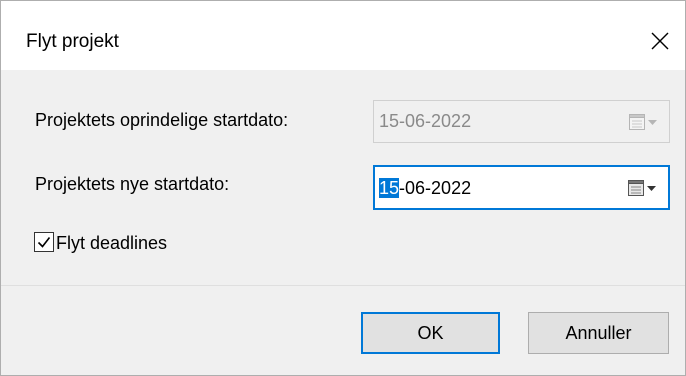 The height and width of the screenshot is (376, 686). What do you see at coordinates (72, 41) in the screenshot?
I see `dialog-title: Flyt projekt` at bounding box center [72, 41].